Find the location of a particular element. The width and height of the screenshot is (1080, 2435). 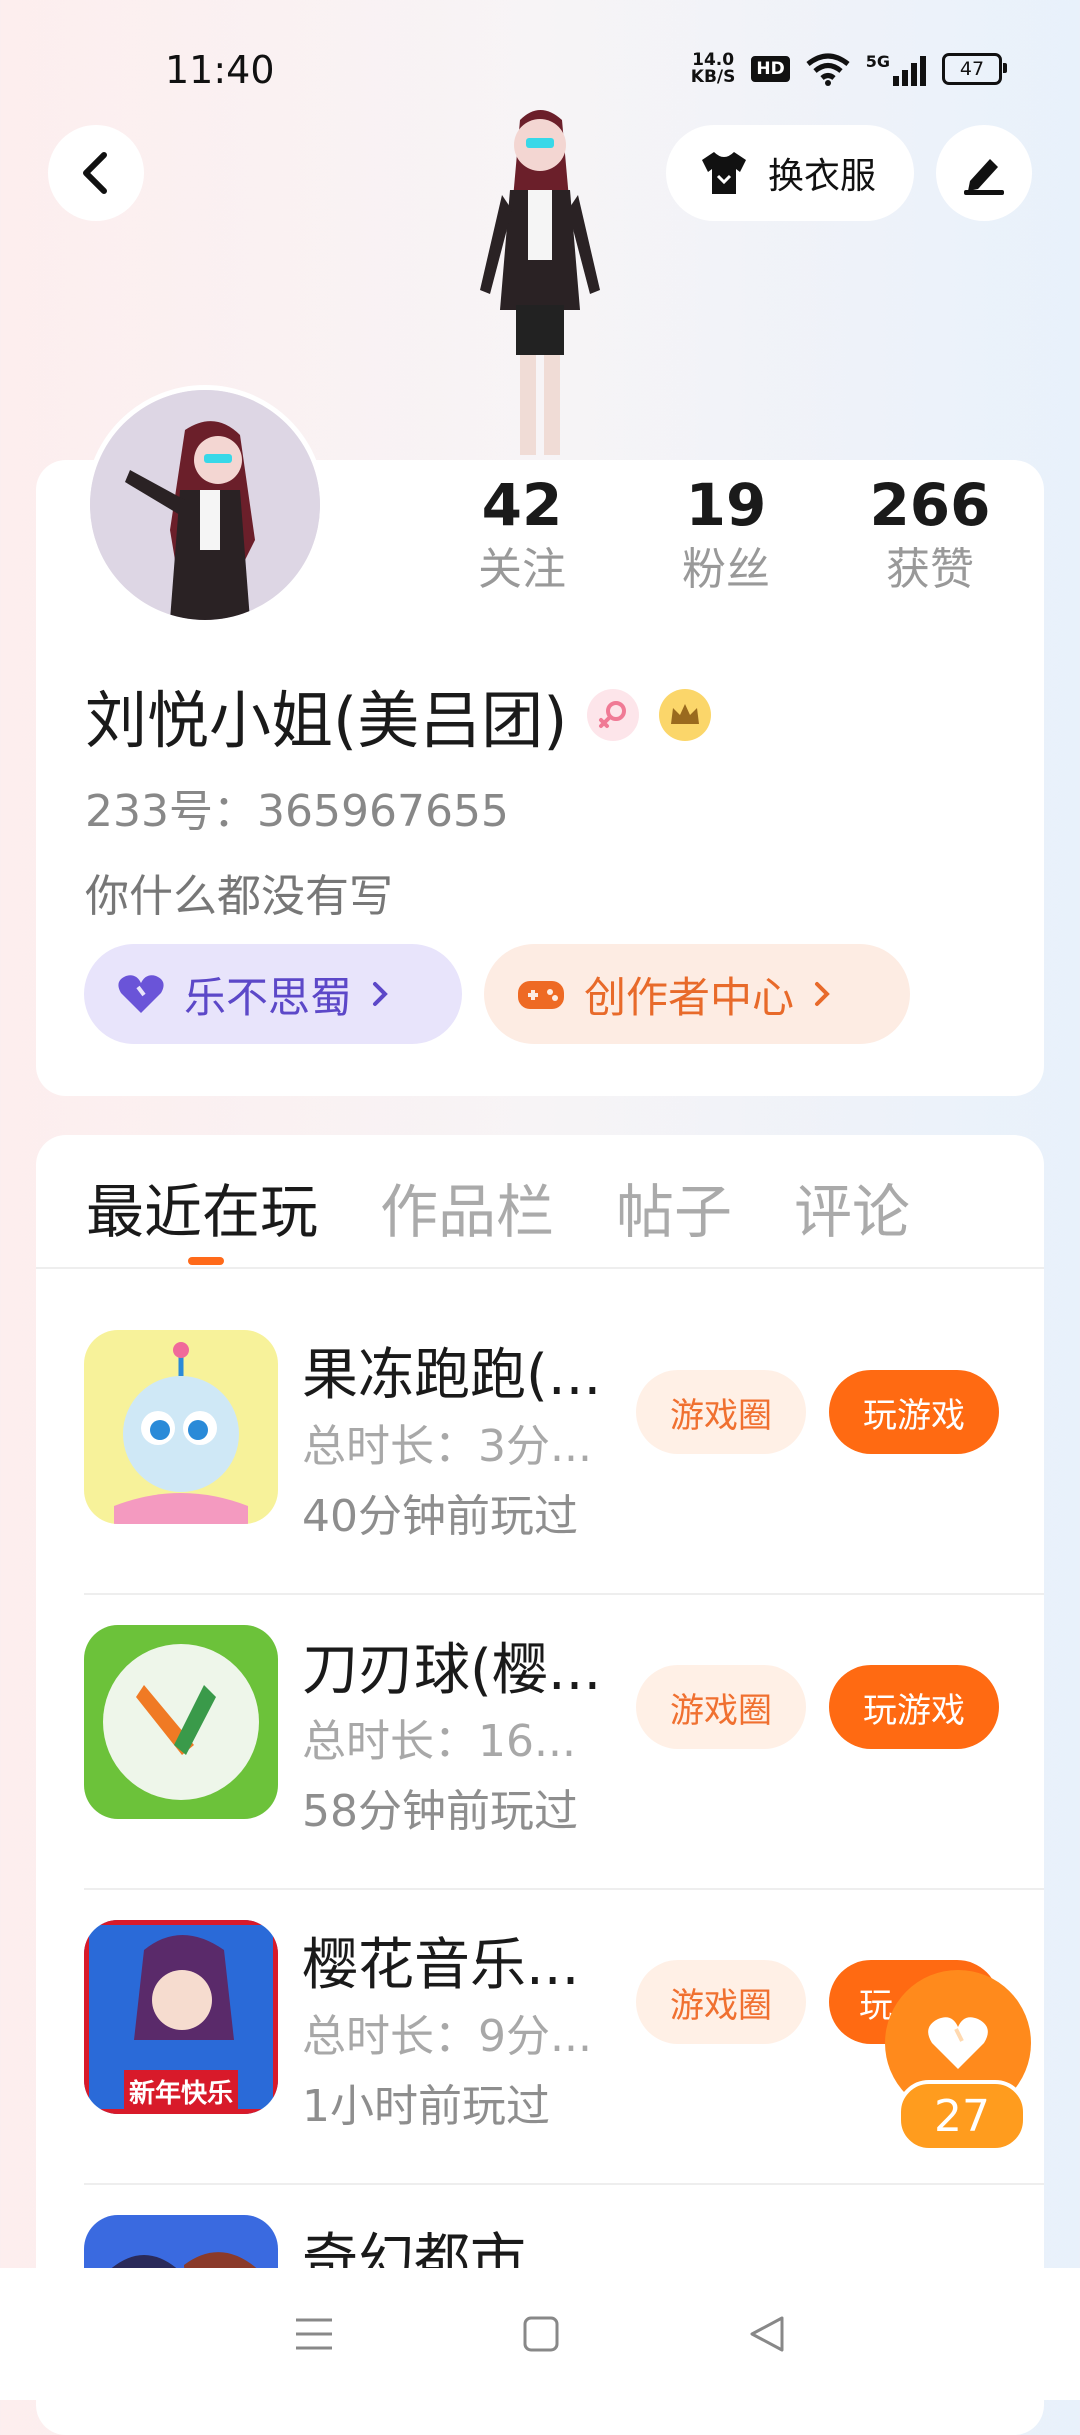

pencil-icon is located at coordinates (984, 177).